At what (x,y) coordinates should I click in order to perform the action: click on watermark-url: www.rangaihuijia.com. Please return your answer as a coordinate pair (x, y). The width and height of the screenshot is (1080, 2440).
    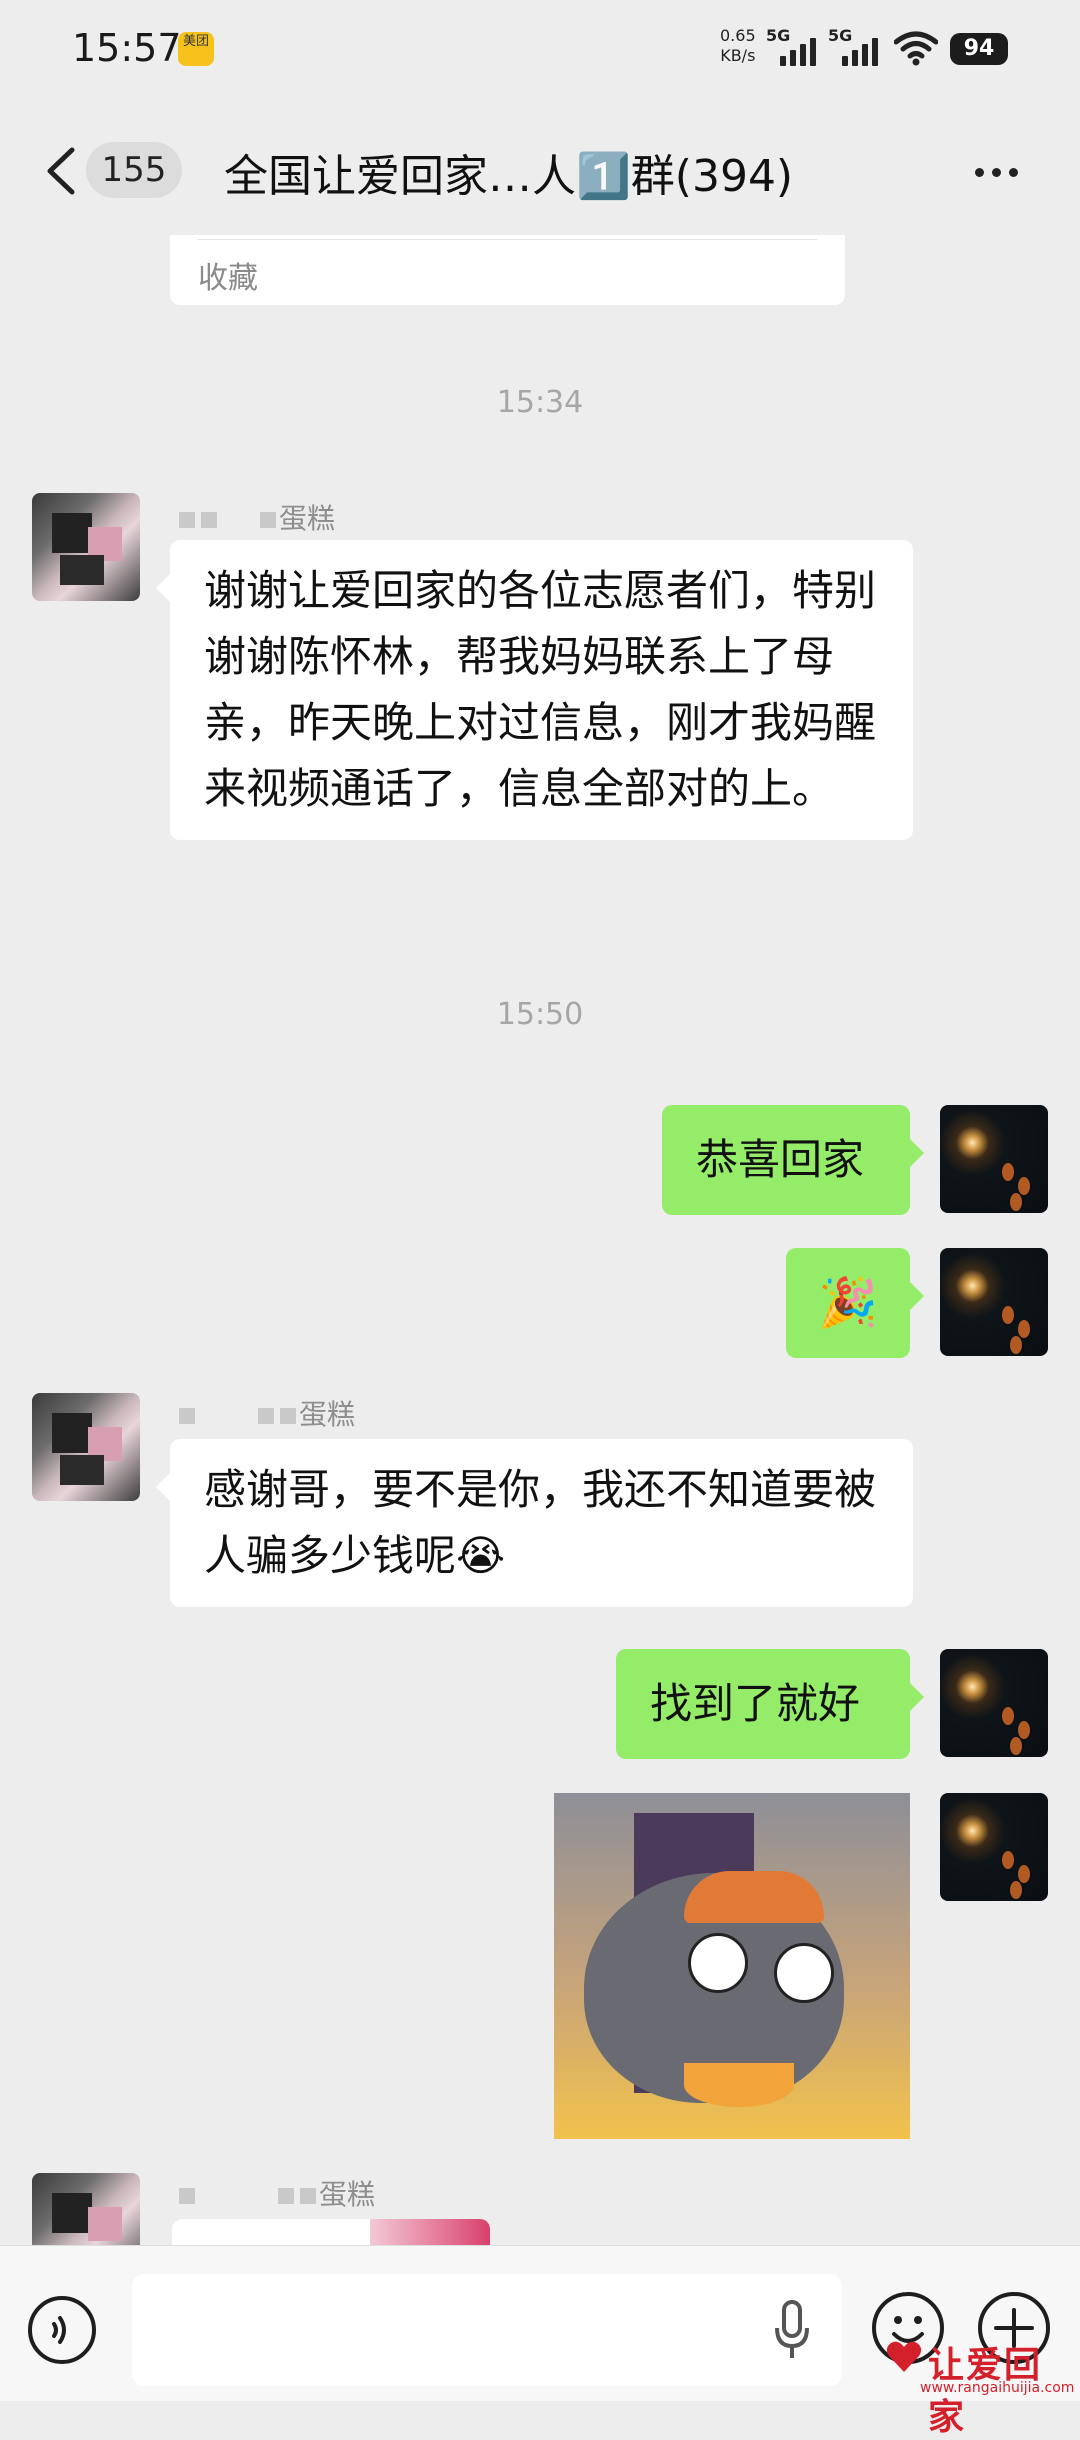
    Looking at the image, I should click on (997, 2388).